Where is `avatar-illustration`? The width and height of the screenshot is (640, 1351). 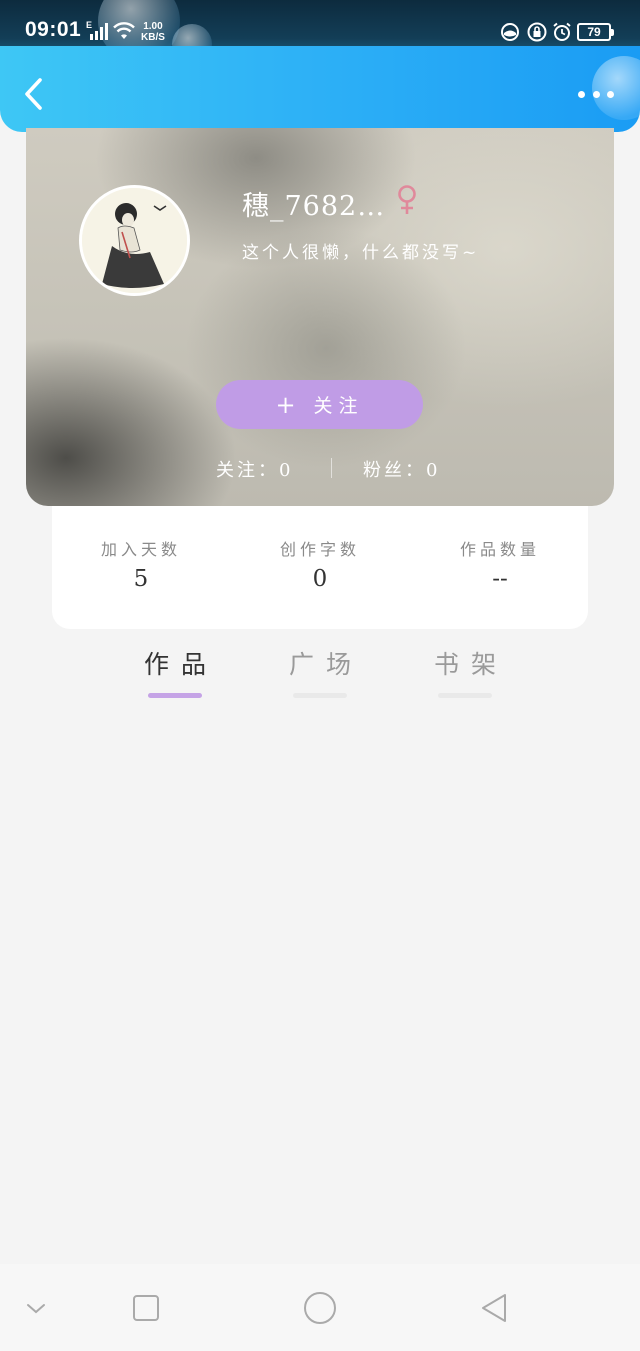
avatar-illustration is located at coordinates (134, 240).